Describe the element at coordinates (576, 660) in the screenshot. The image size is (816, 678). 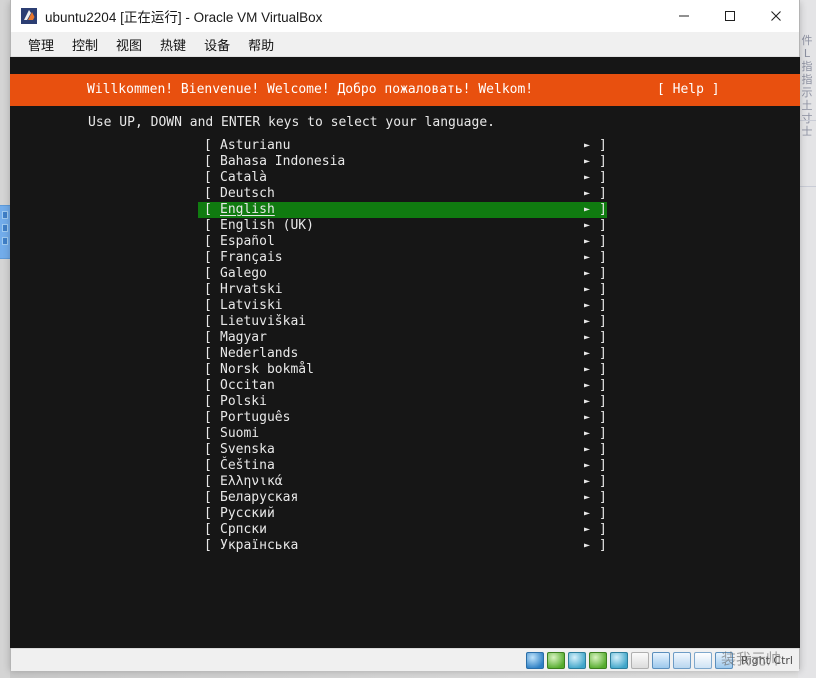
I see `floppy-disk-icon` at that location.